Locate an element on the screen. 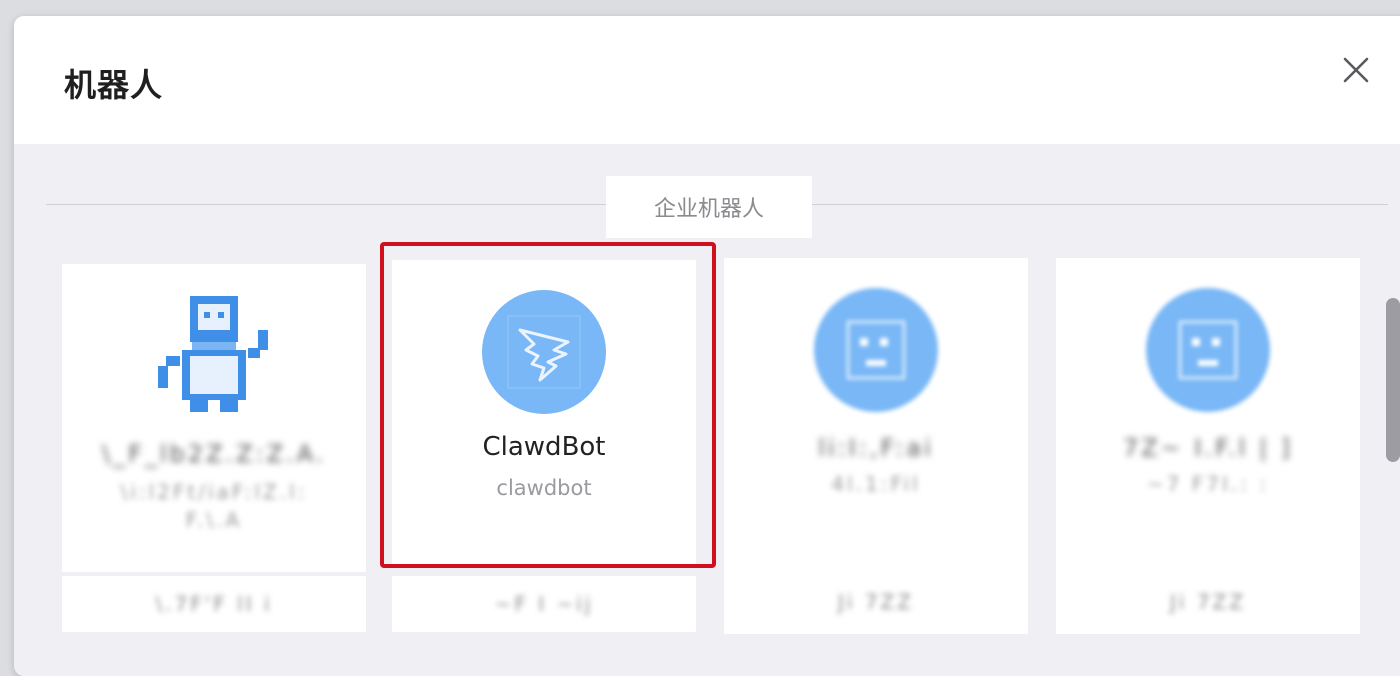  scrollbar-thumb is located at coordinates (1393, 380).